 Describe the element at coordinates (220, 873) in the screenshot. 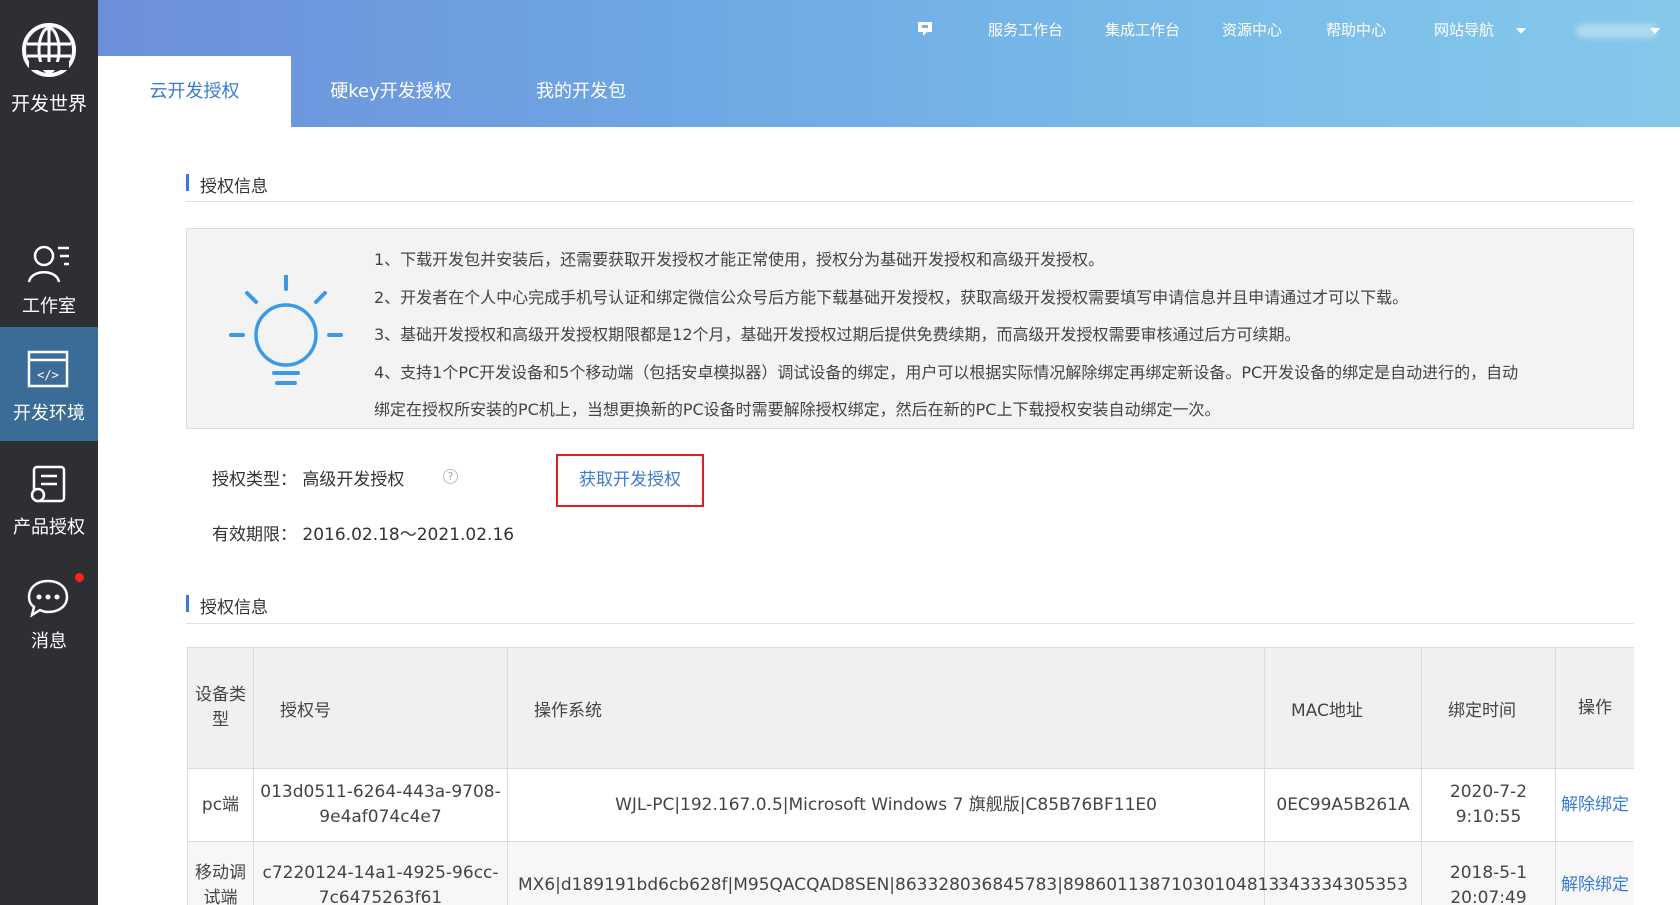

I see `cell-device: 移动调试端` at that location.